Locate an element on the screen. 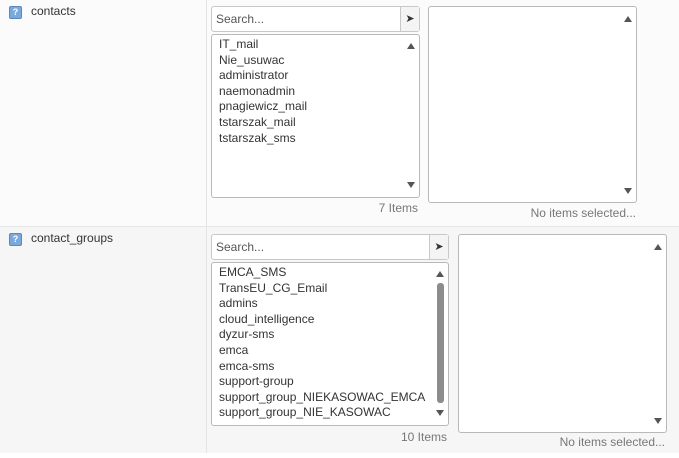  list-item: naemonadmin is located at coordinates (263, 92).